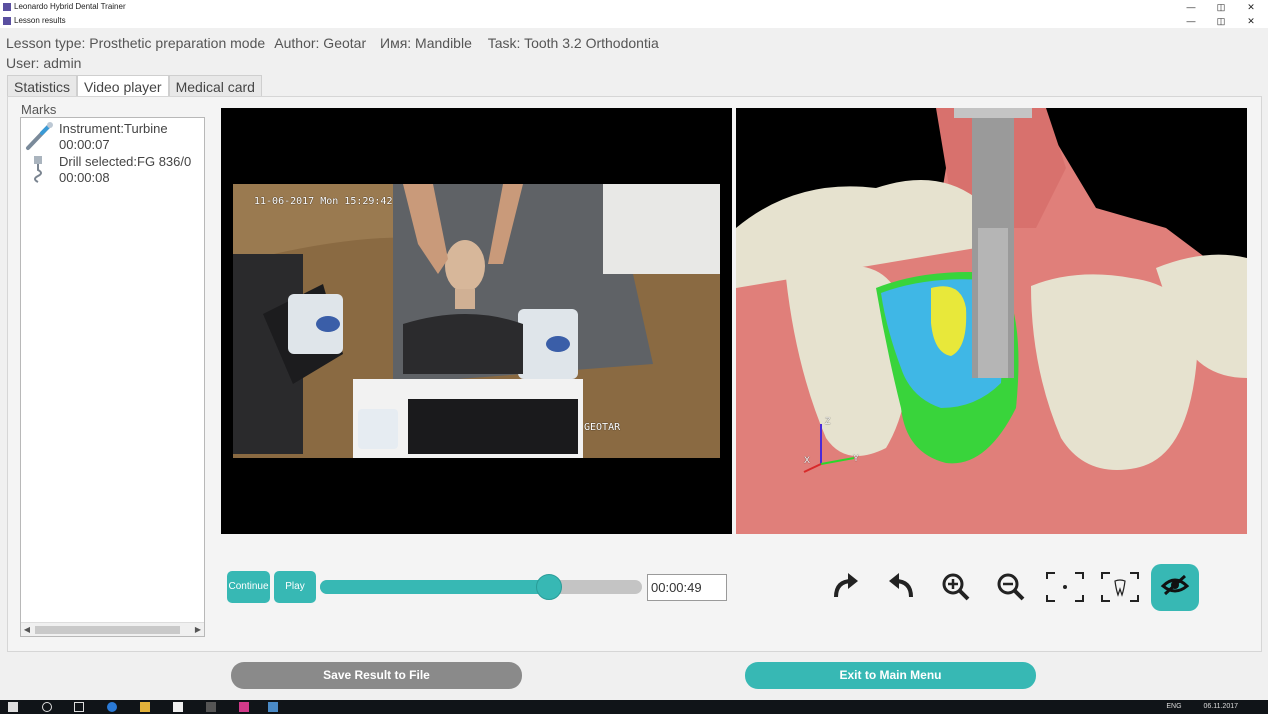 This screenshot has width=1268, height=714. What do you see at coordinates (42, 86) in the screenshot?
I see `tab-statistics: Statistics` at bounding box center [42, 86].